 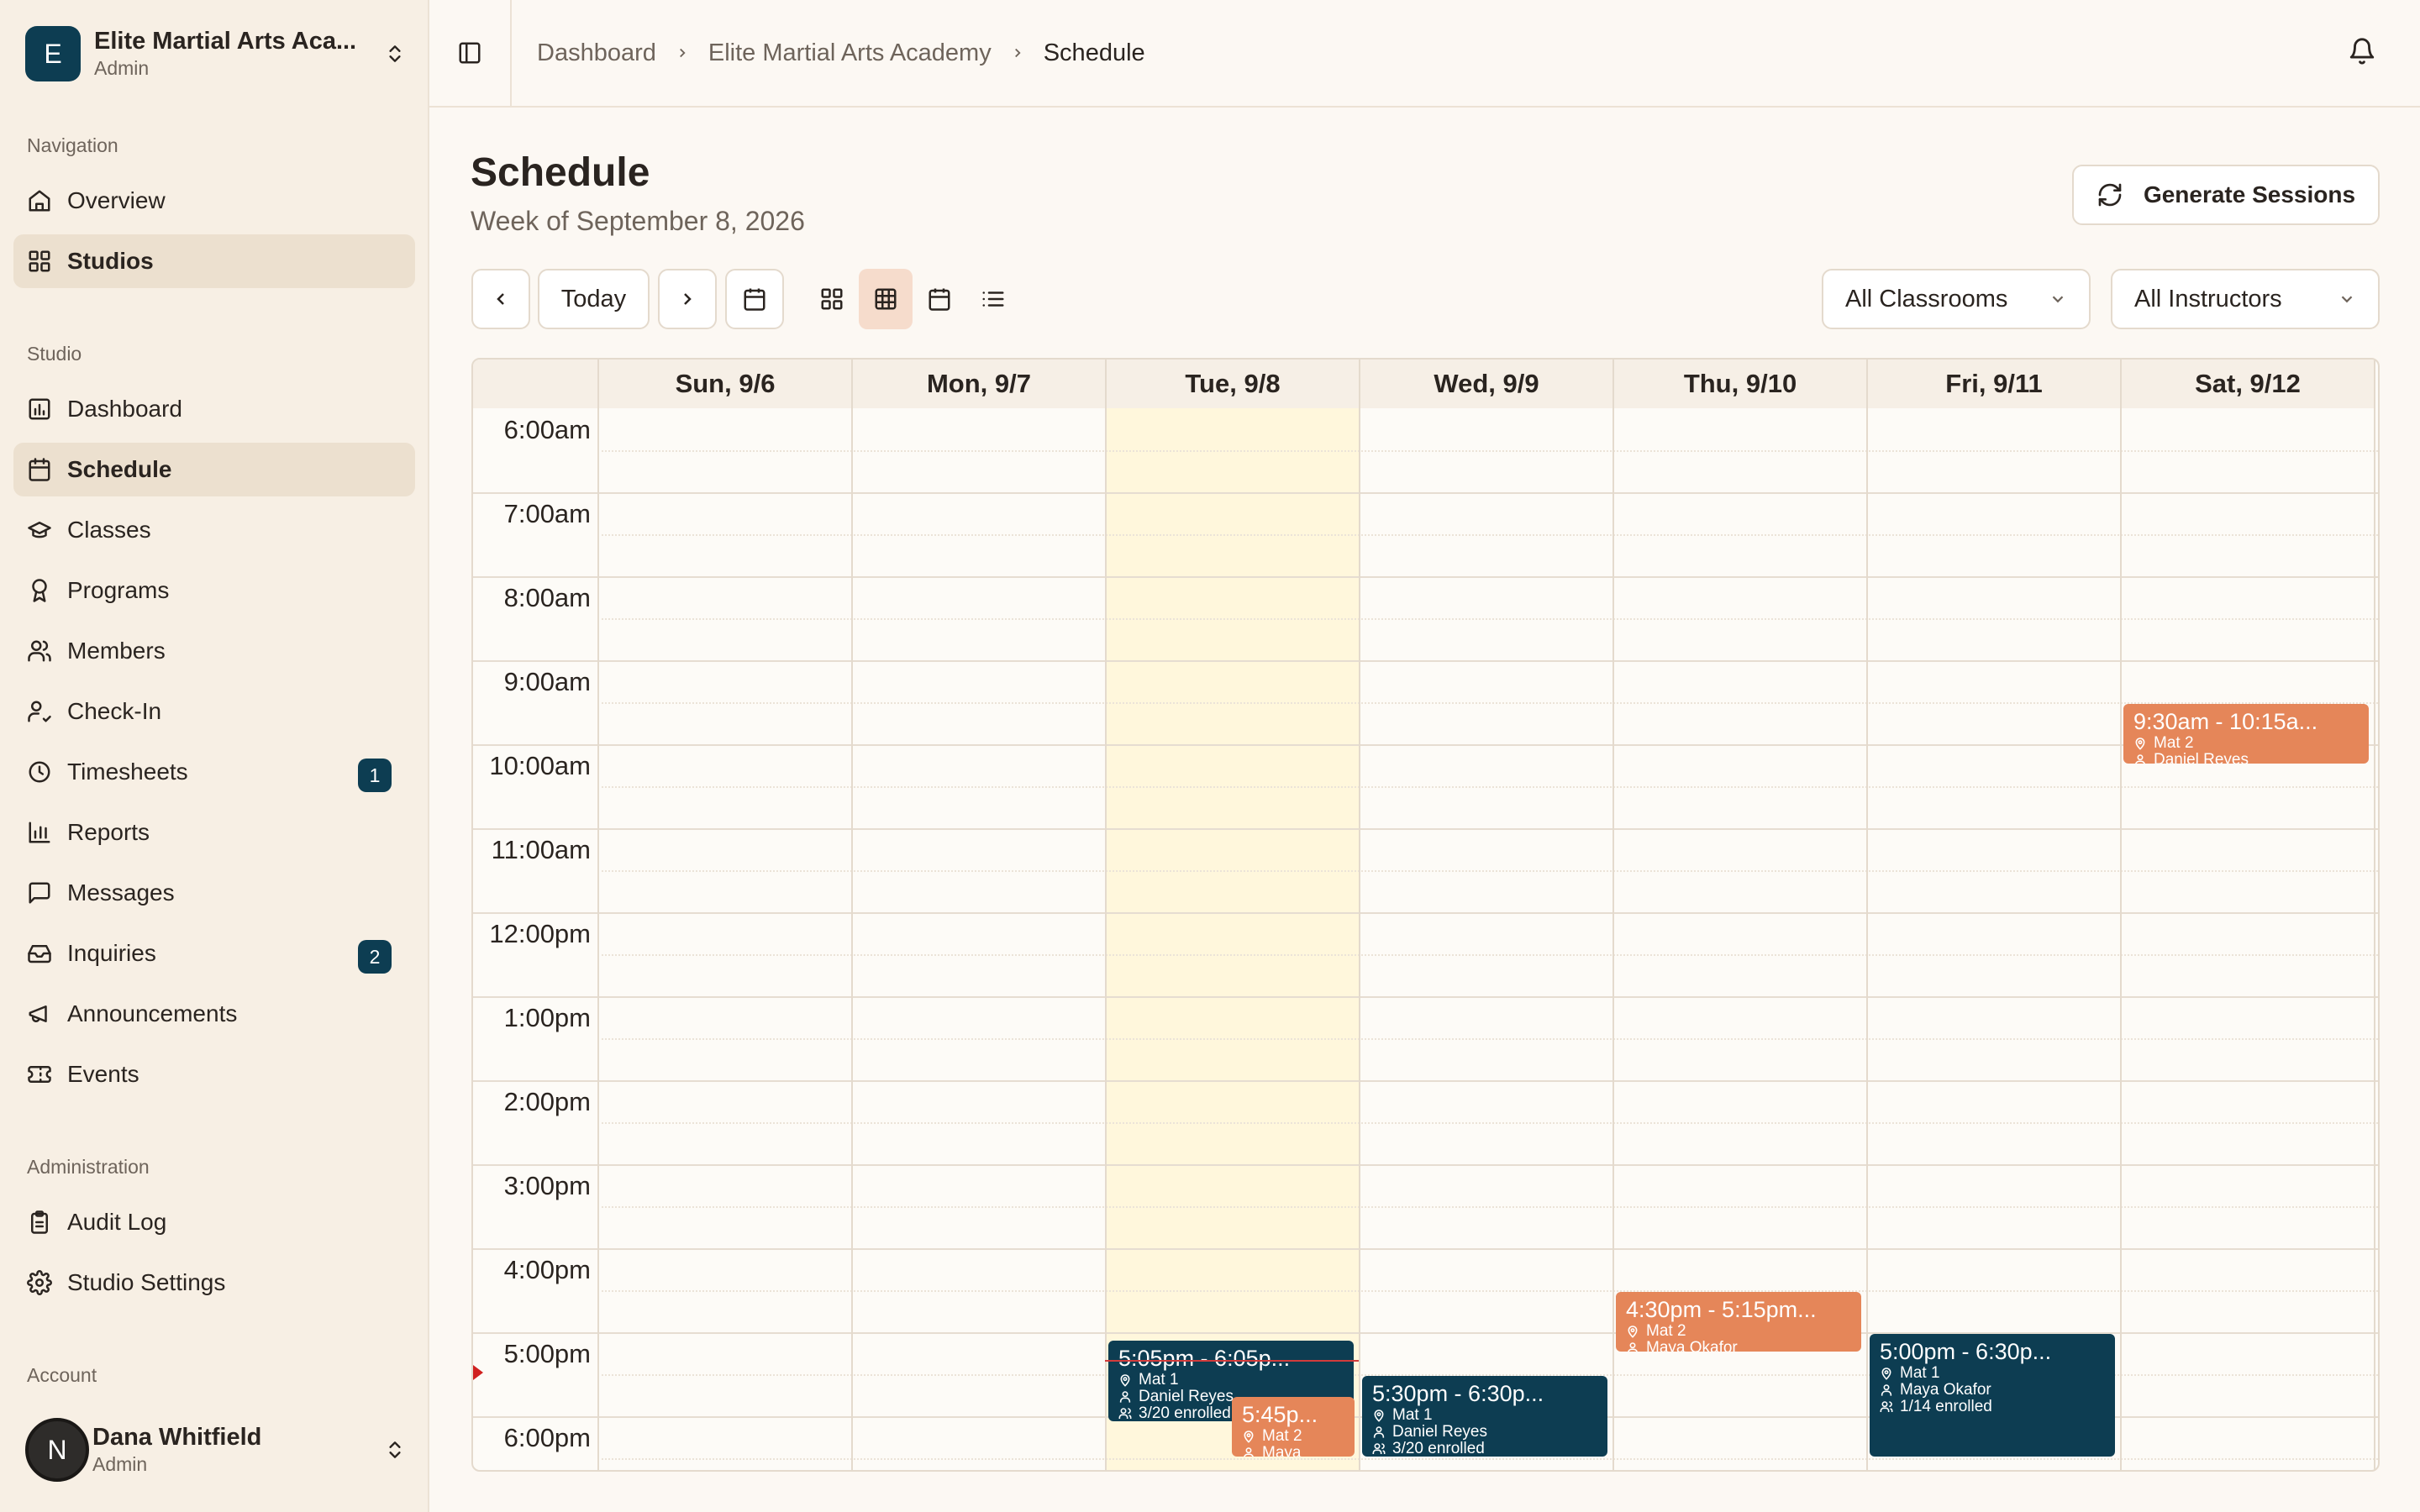 What do you see at coordinates (594, 299) in the screenshot?
I see `today-button: Today` at bounding box center [594, 299].